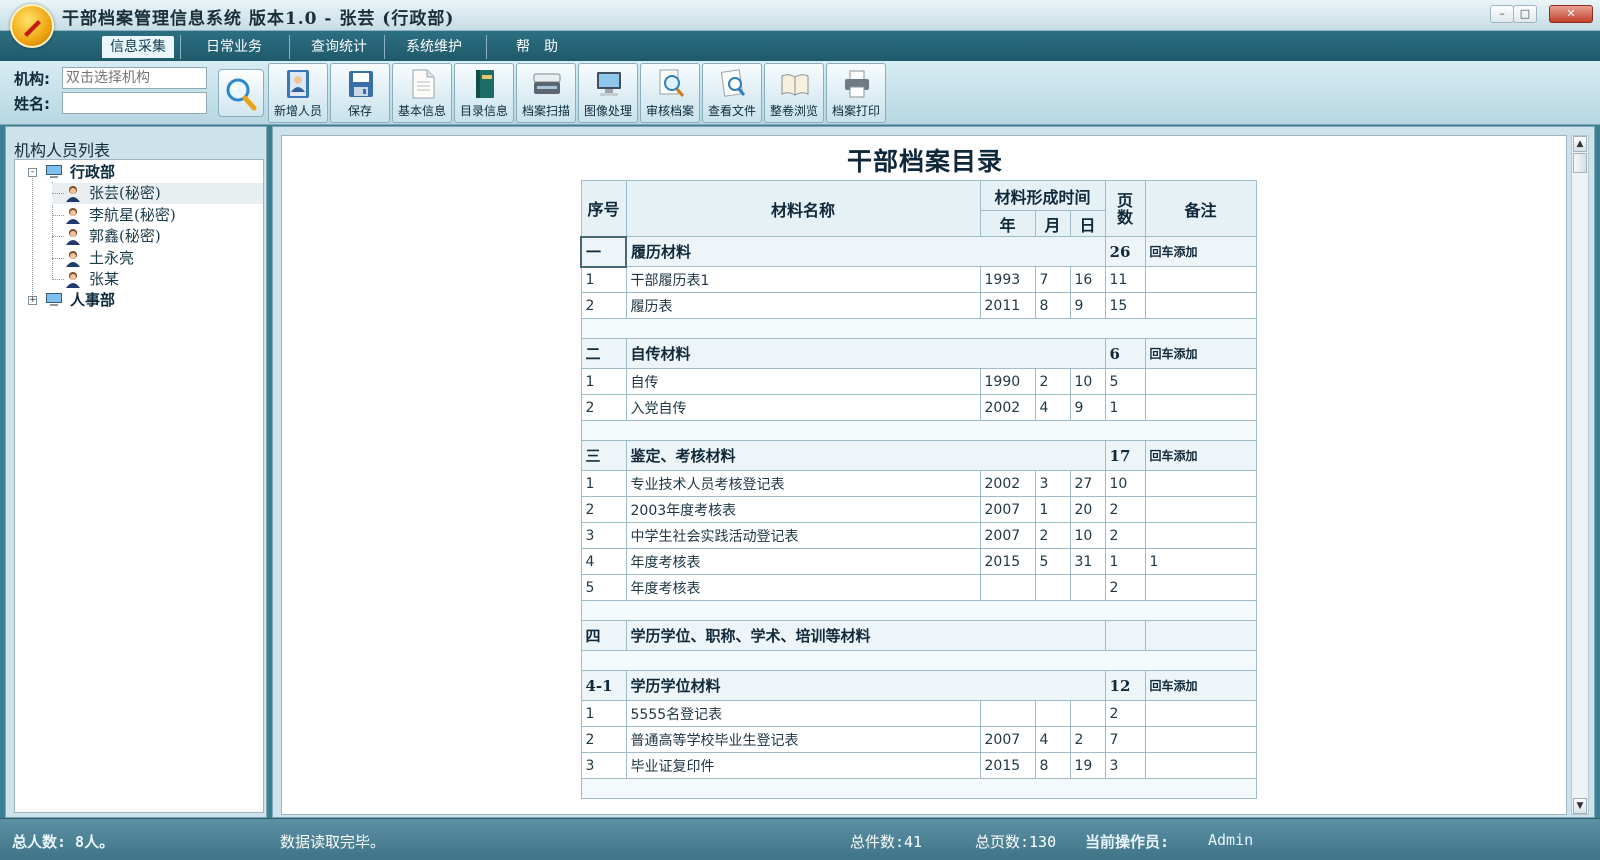 The width and height of the screenshot is (1600, 860). What do you see at coordinates (241, 93) in the screenshot?
I see `search-button` at bounding box center [241, 93].